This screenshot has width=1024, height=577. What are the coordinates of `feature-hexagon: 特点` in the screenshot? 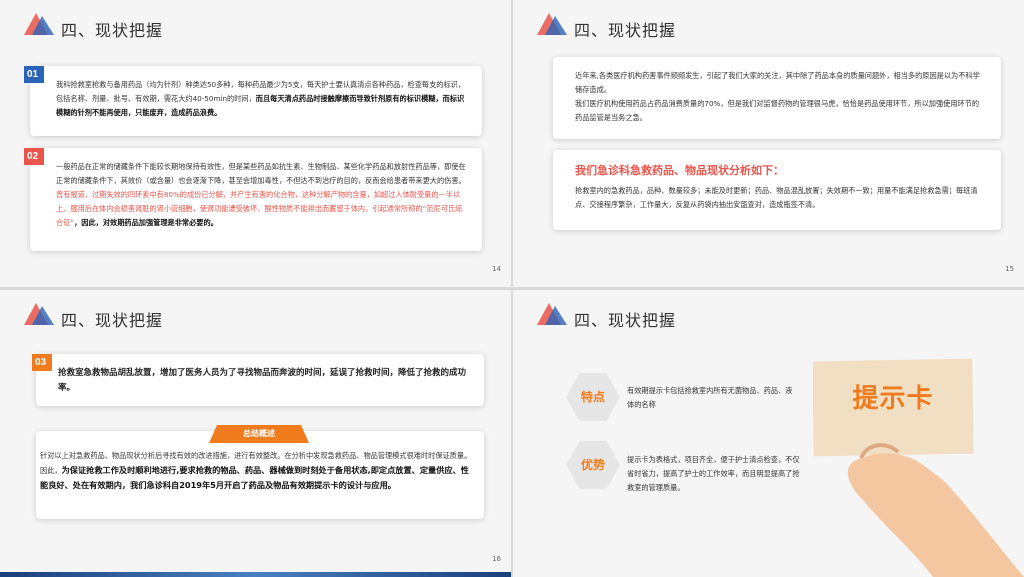 It's located at (593, 397).